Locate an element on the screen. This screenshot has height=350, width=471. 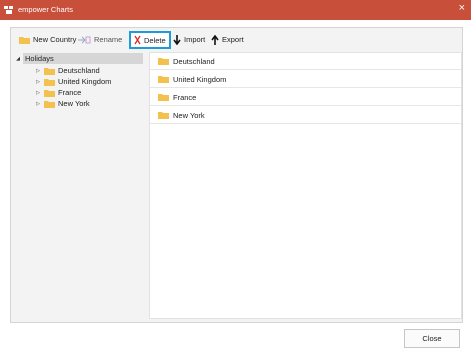
tree-item-united-kingdom: ▷ United Kingdom is located at coordinates (73, 81).